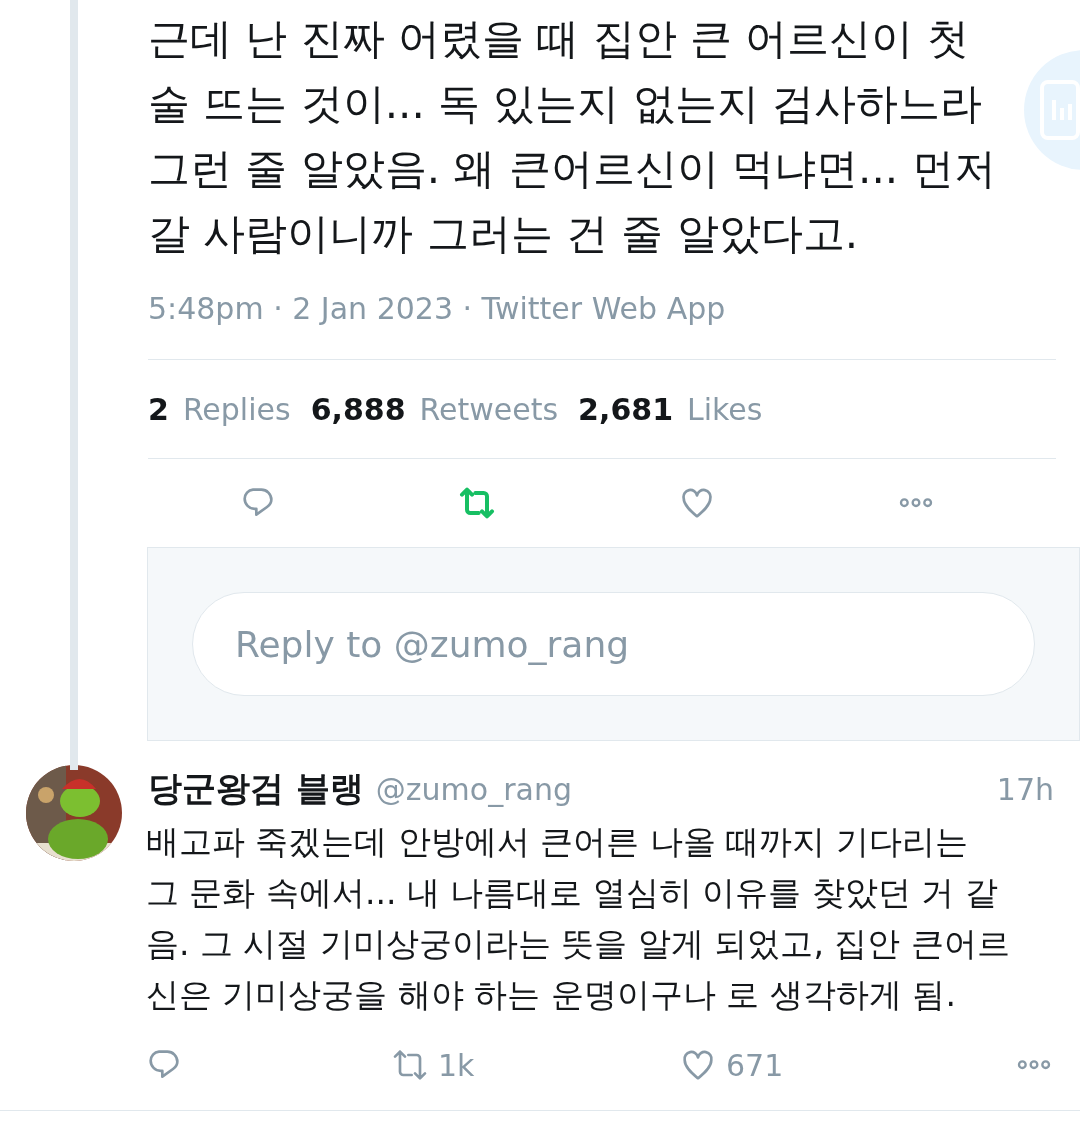  I want to click on retweet-count: 1k, so click(456, 1065).